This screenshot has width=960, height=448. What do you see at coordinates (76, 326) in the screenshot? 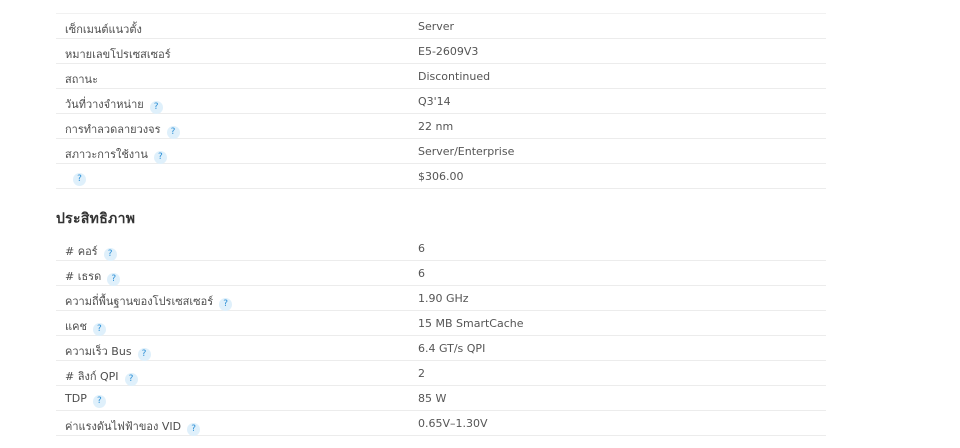
I see `spec-label: แคช` at bounding box center [76, 326].